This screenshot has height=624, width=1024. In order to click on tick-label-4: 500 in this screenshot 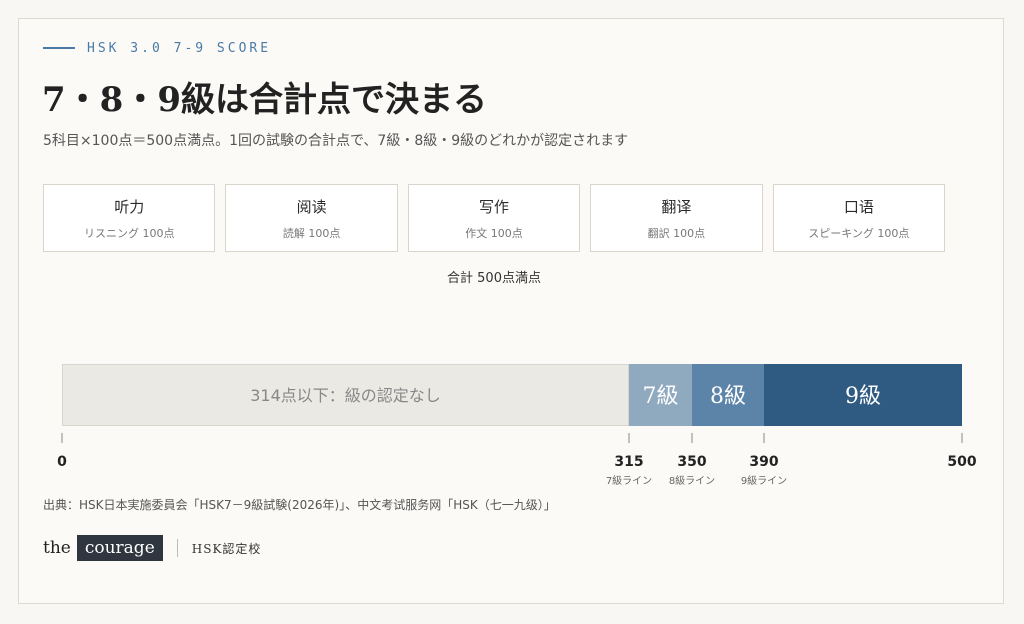, I will do `click(961, 462)`.